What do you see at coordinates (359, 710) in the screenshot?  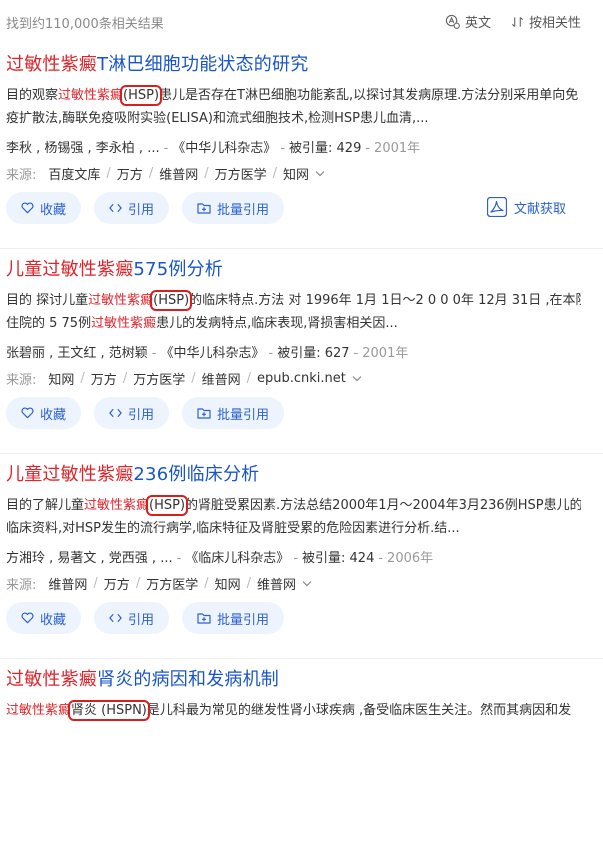 I see `abstract-text: 是儿科最为常见的继发性肾小球疾病 ,备受临床医生关注。然而其病因和发` at bounding box center [359, 710].